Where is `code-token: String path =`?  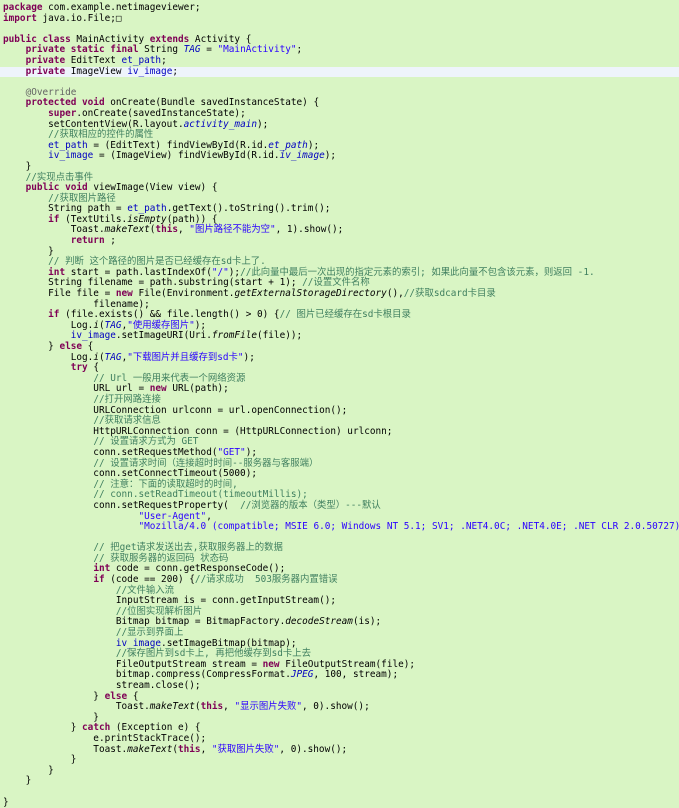 code-token: String path = is located at coordinates (65, 209).